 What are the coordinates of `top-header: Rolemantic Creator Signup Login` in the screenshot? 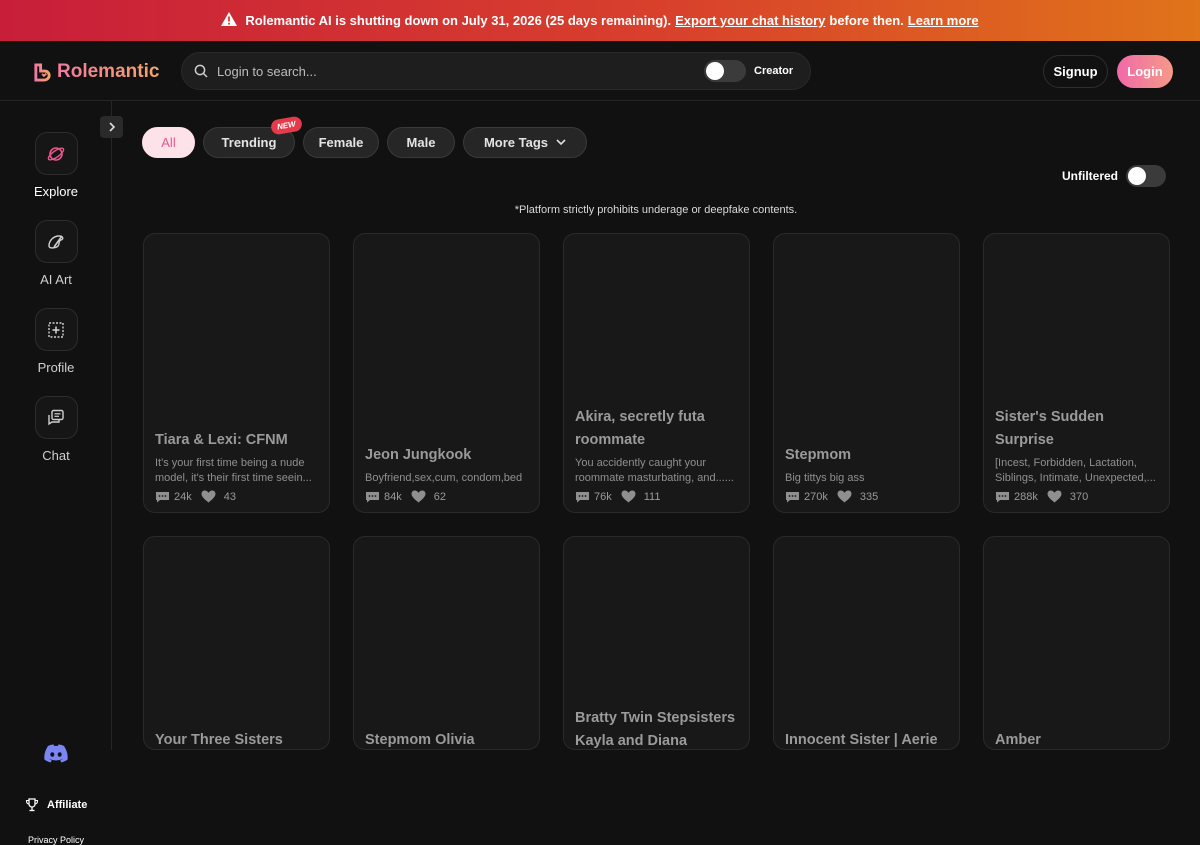 It's located at (600, 71).